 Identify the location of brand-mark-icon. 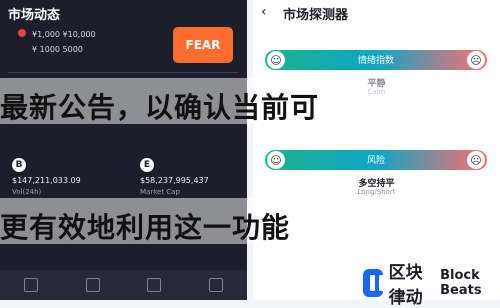
(373, 283).